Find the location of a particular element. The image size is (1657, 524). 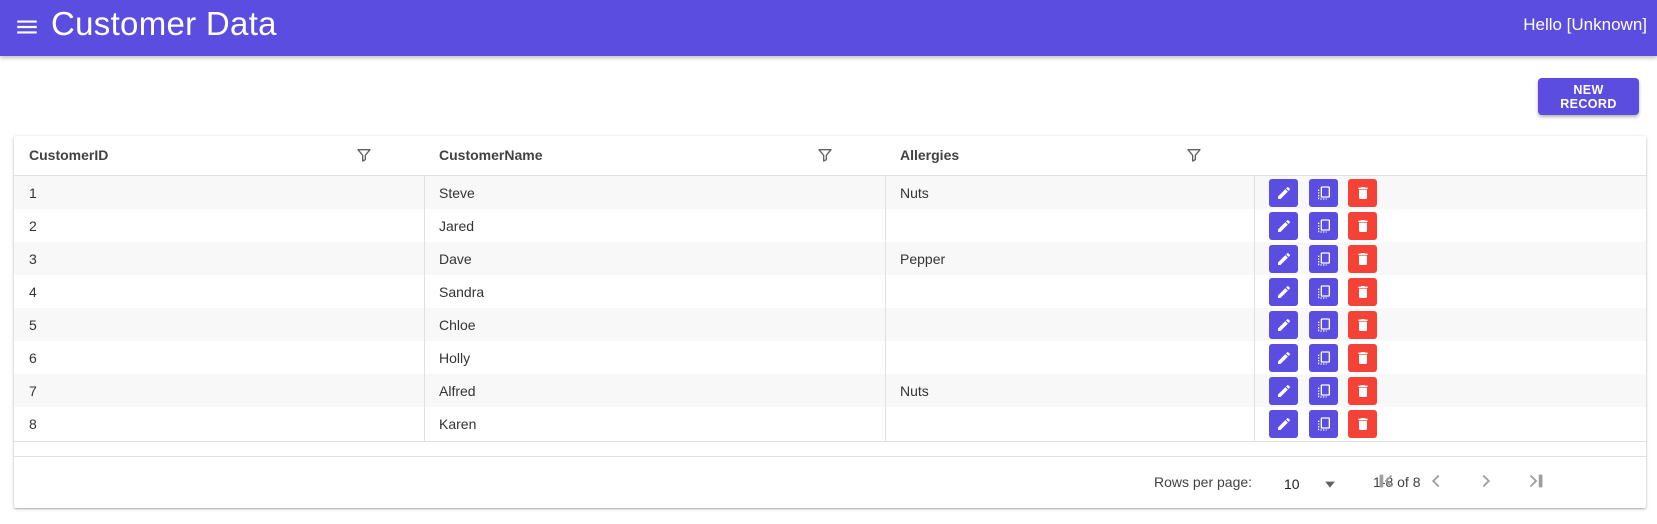

cell-customerid: 4 is located at coordinates (33, 292).